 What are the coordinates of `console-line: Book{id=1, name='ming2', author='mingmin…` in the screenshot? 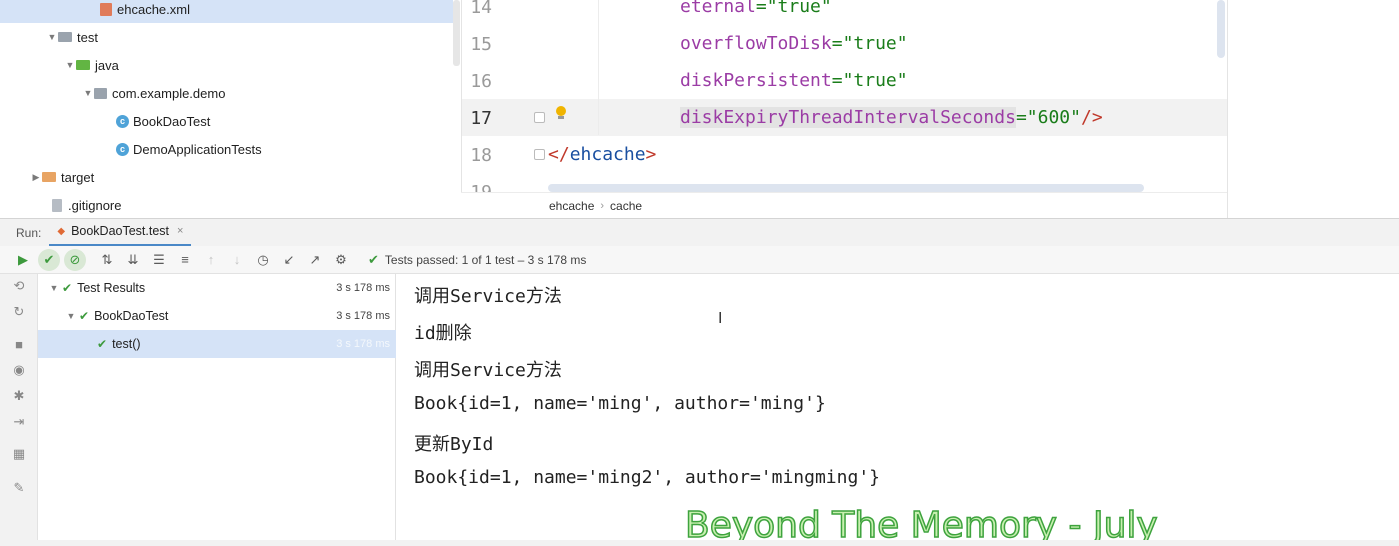 It's located at (647, 477).